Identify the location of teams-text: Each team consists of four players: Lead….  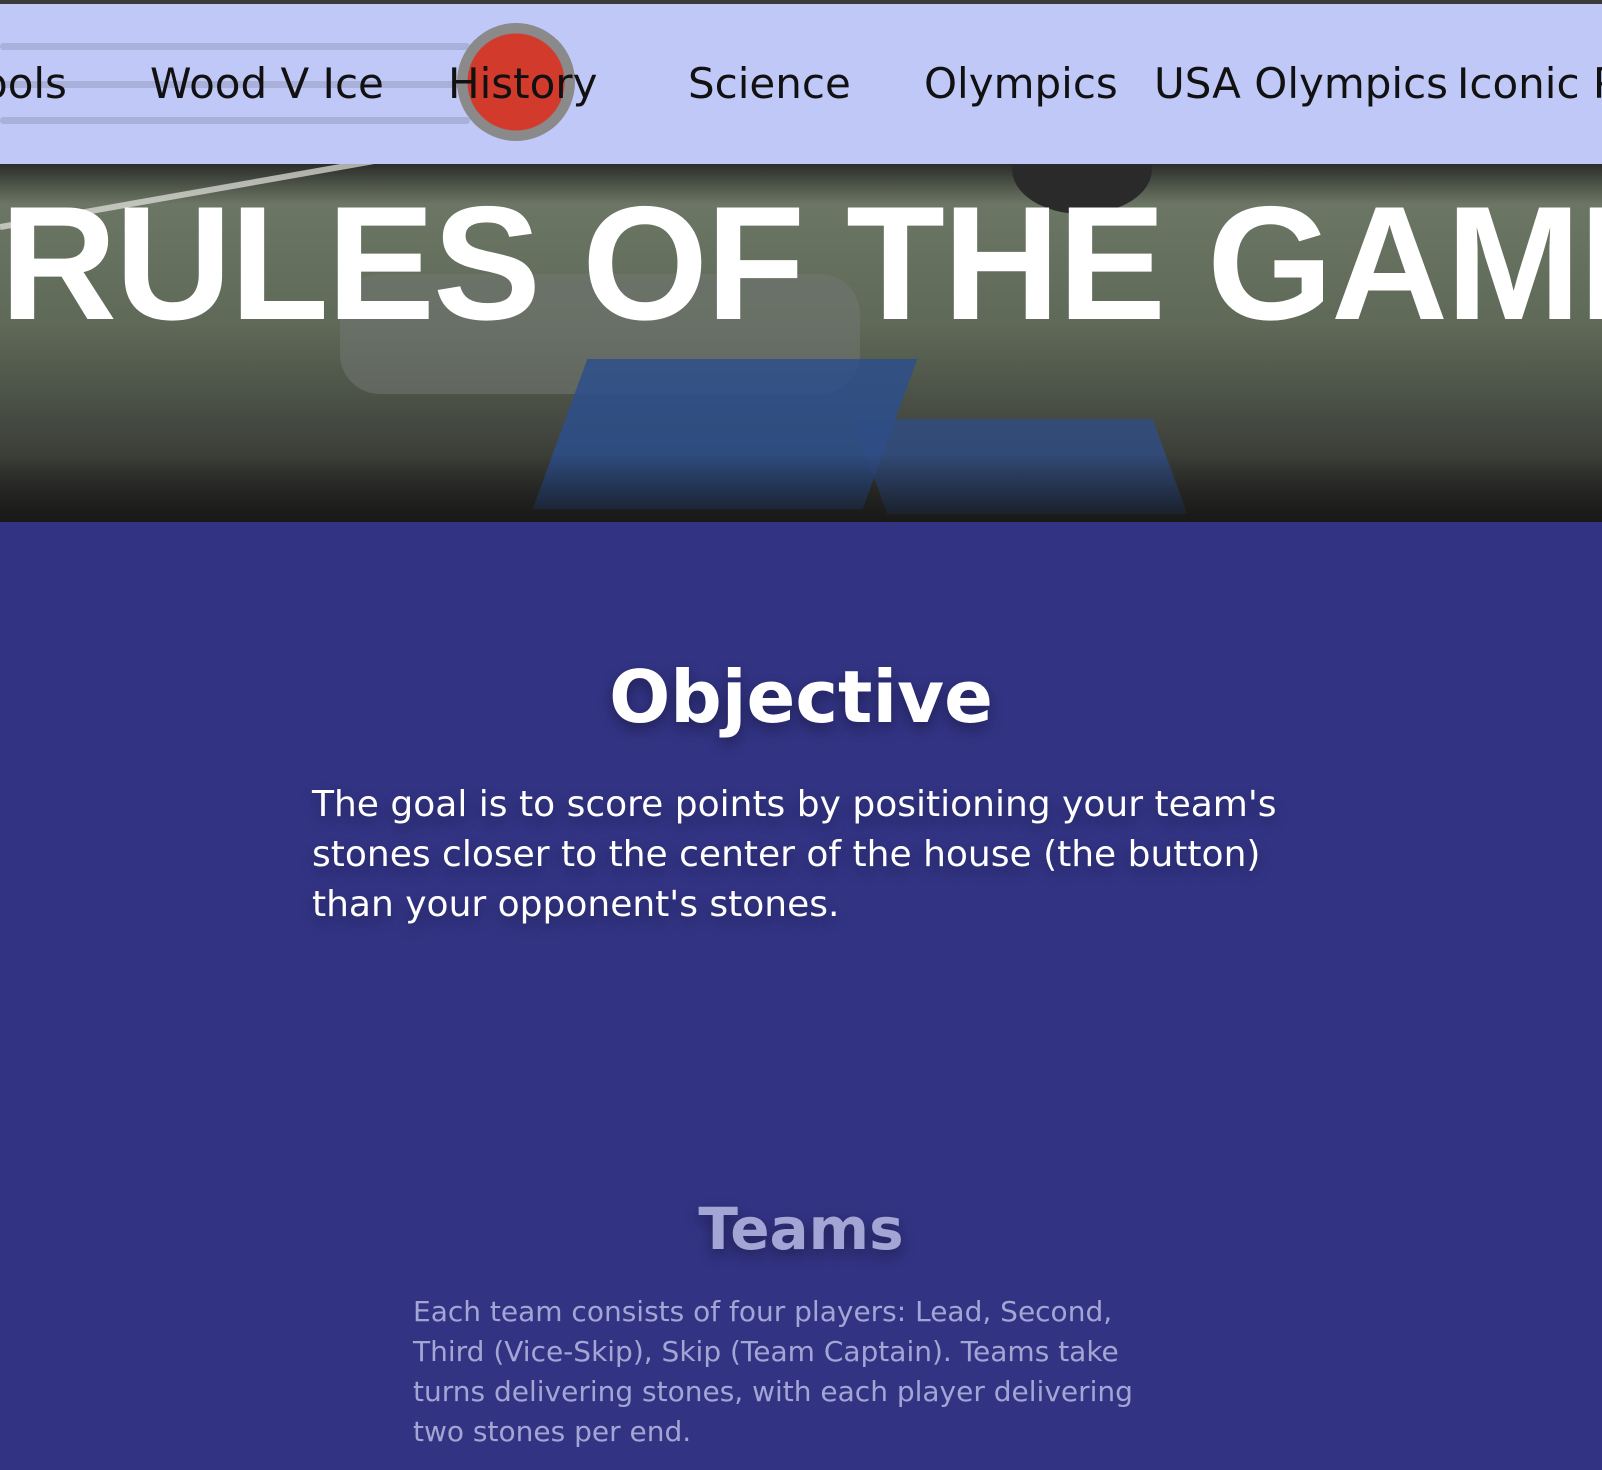
(773, 1371).